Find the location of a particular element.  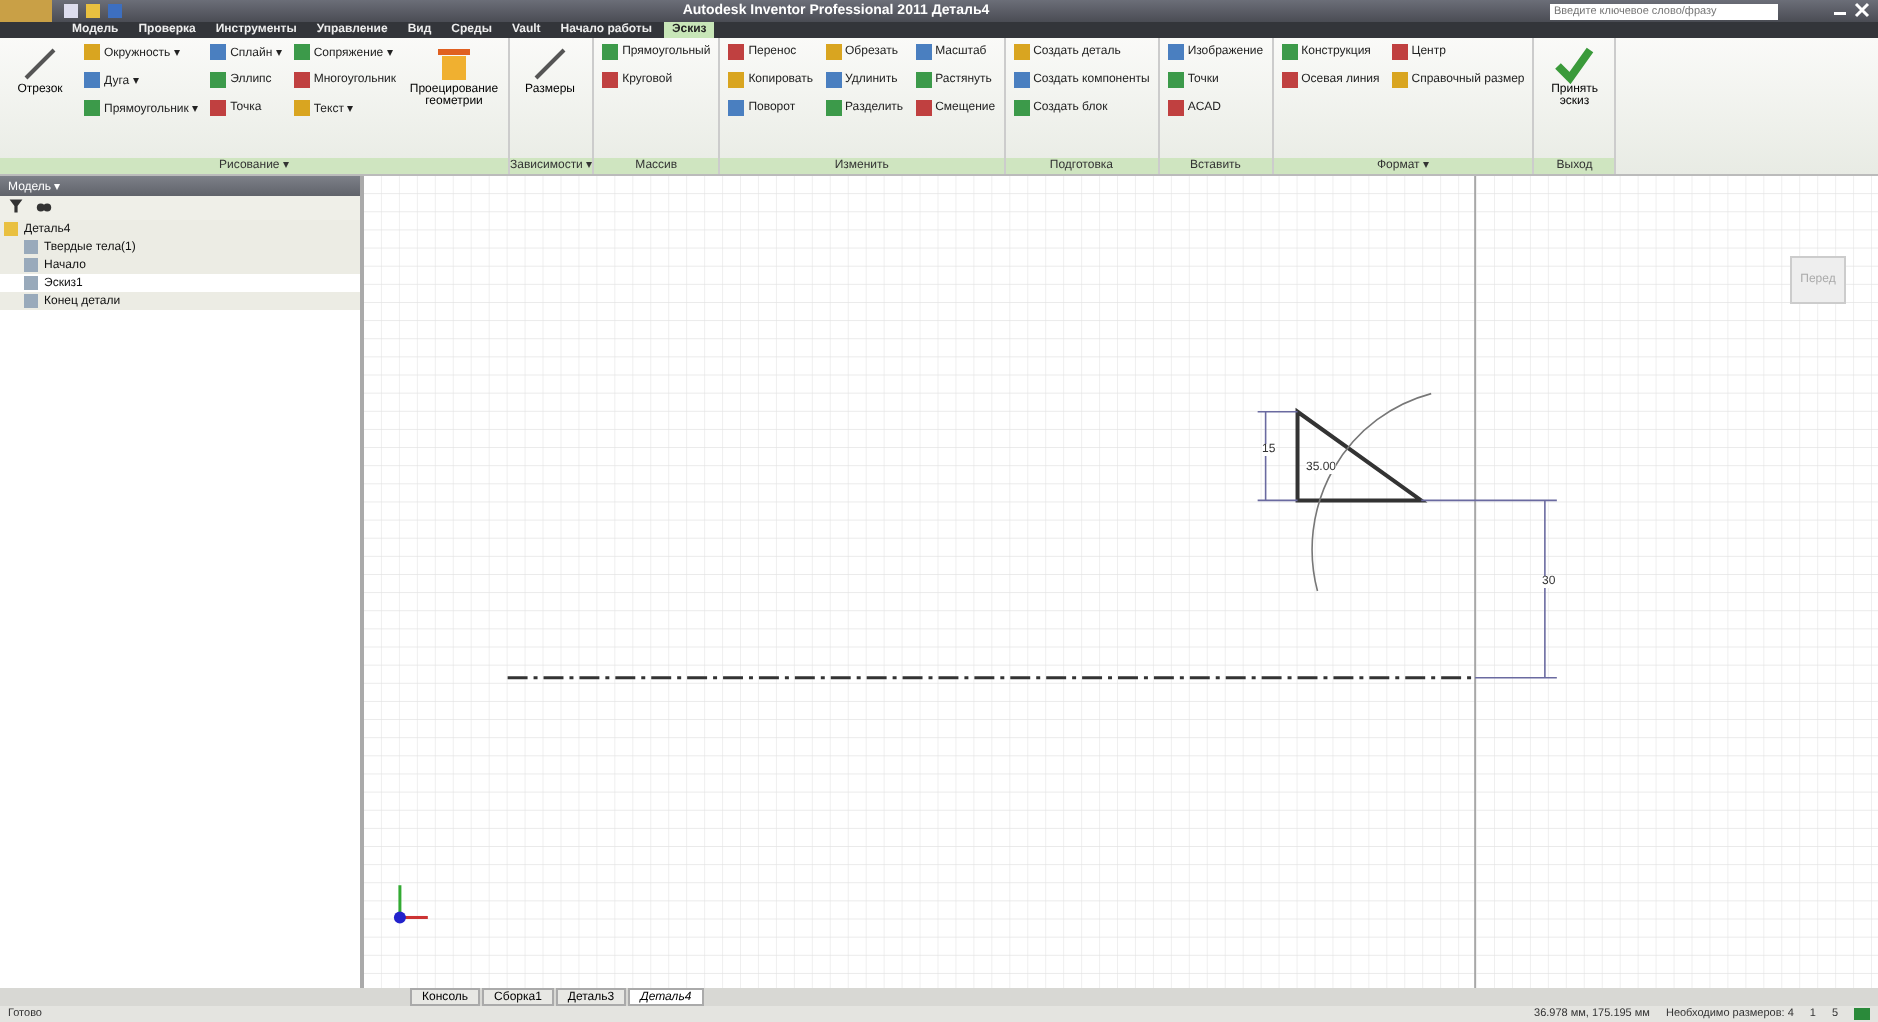

axis-triad-icon is located at coordinates (410, 904).